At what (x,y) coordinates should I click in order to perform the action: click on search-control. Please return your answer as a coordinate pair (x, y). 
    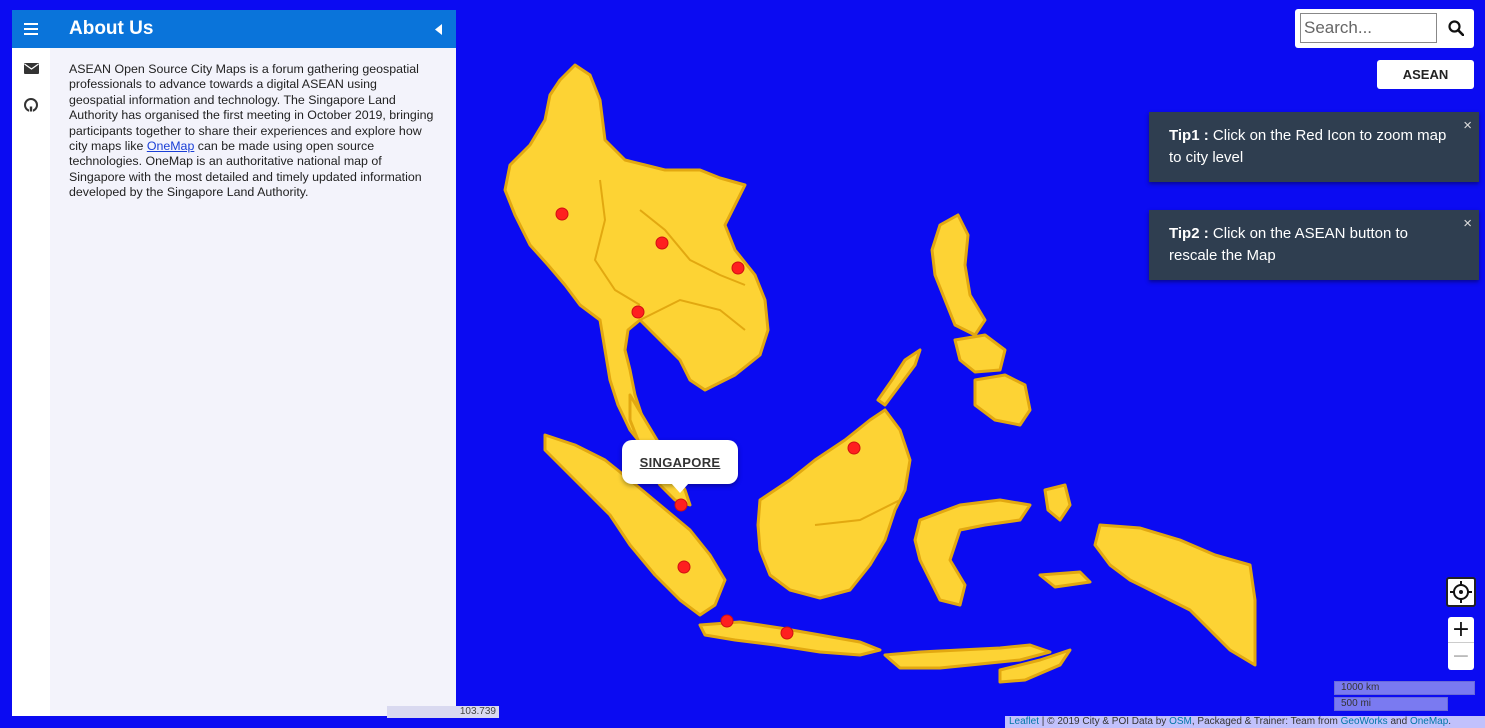
    Looking at the image, I should click on (1384, 28).